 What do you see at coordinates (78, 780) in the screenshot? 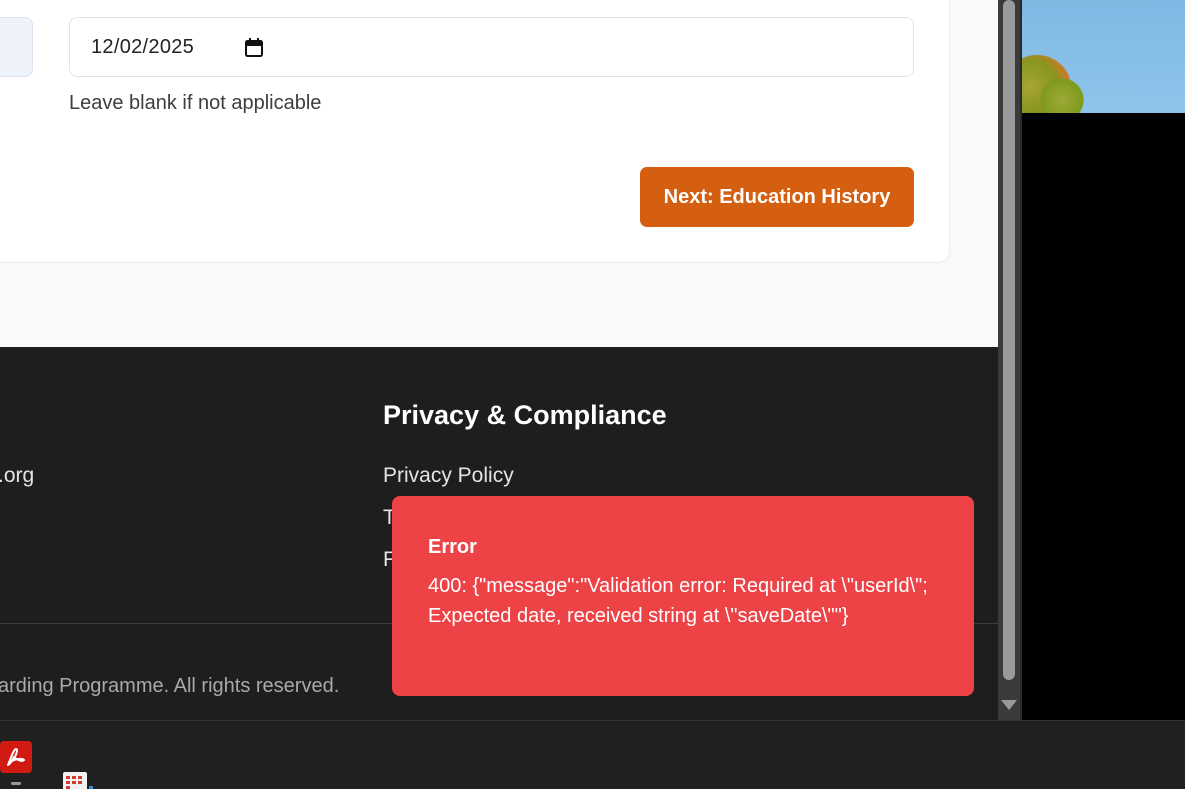
I see `app-icon` at bounding box center [78, 780].